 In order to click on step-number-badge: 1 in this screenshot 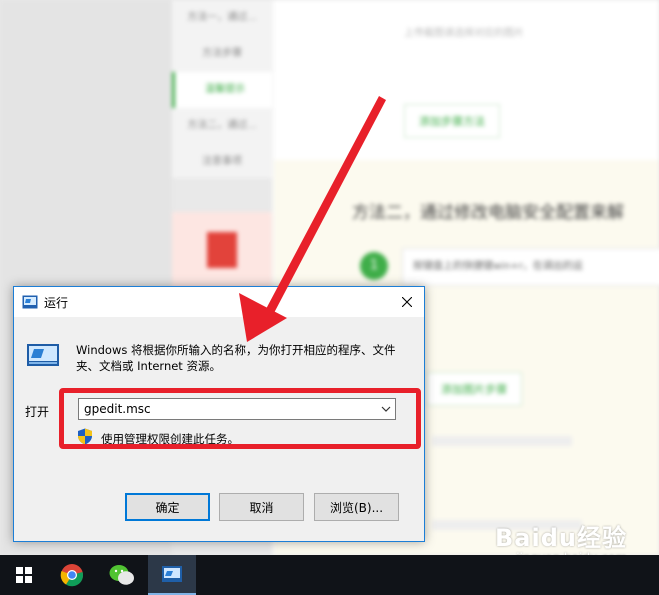, I will do `click(374, 266)`.